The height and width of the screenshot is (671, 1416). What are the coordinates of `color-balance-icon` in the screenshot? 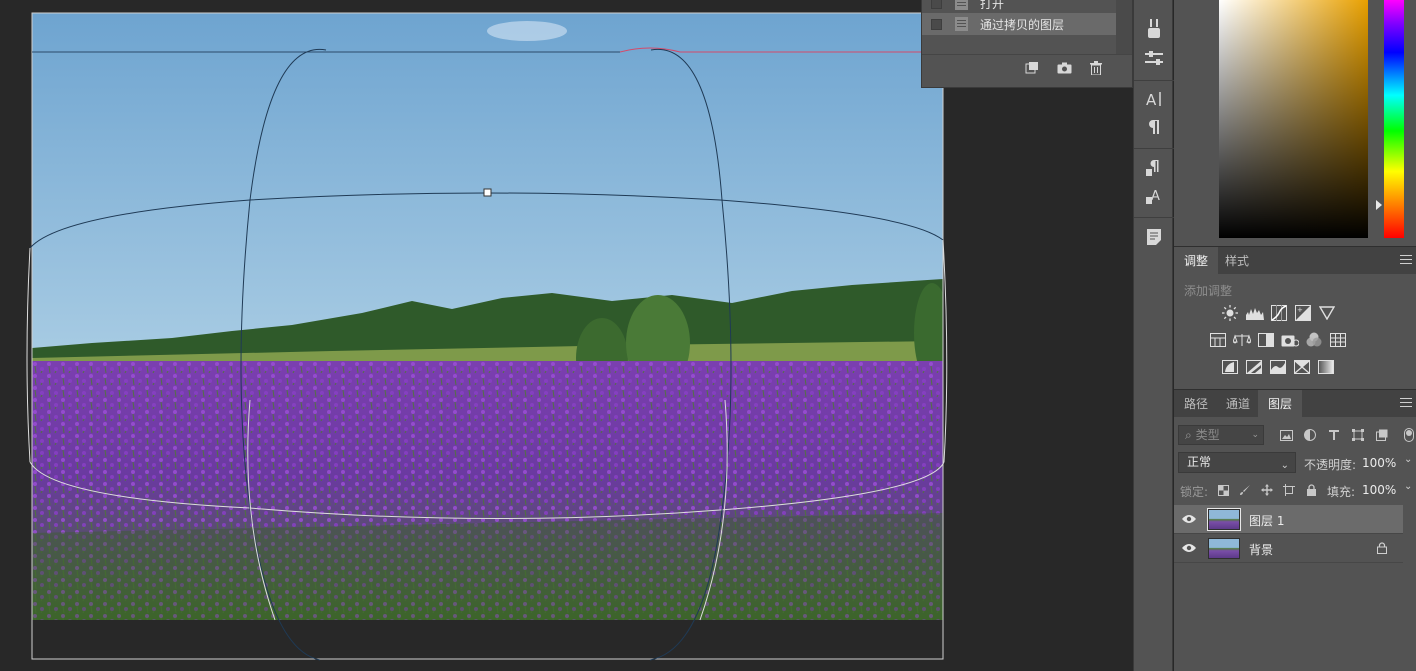 It's located at (1242, 340).